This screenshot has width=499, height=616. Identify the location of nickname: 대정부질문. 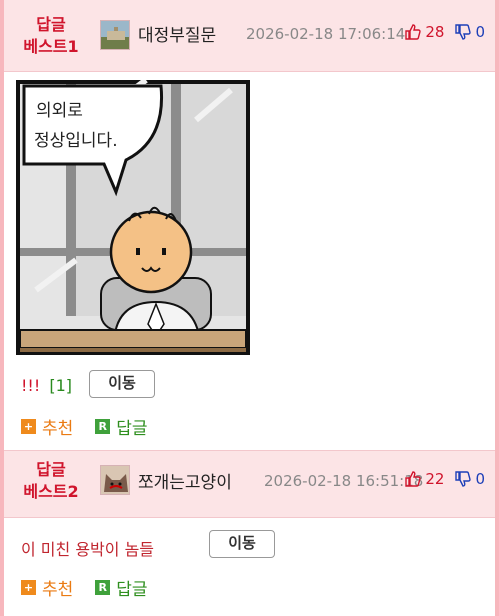
(177, 33).